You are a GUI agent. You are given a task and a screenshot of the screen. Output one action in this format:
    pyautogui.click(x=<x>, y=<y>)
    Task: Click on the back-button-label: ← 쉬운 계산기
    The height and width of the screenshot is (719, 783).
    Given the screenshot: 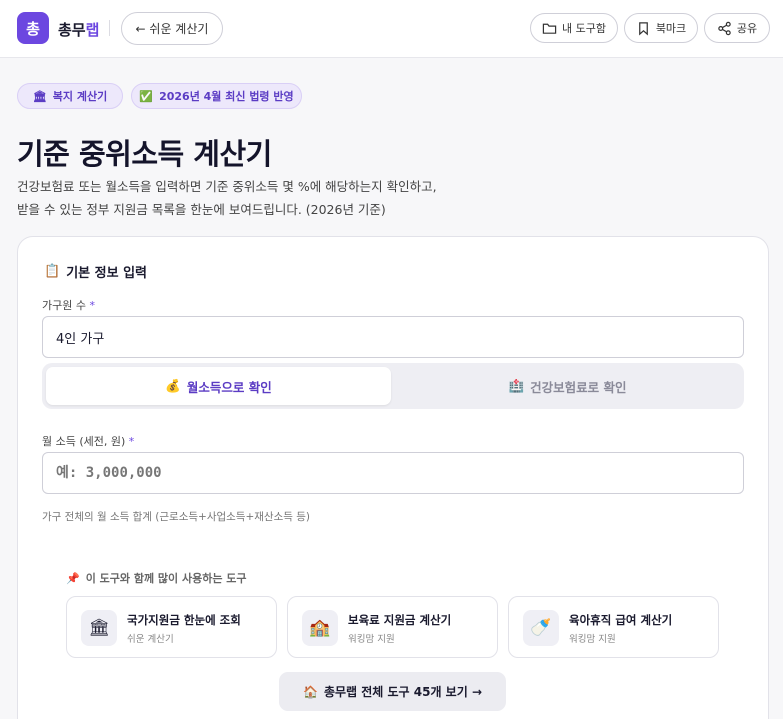 What is the action you would take?
    pyautogui.click(x=172, y=29)
    